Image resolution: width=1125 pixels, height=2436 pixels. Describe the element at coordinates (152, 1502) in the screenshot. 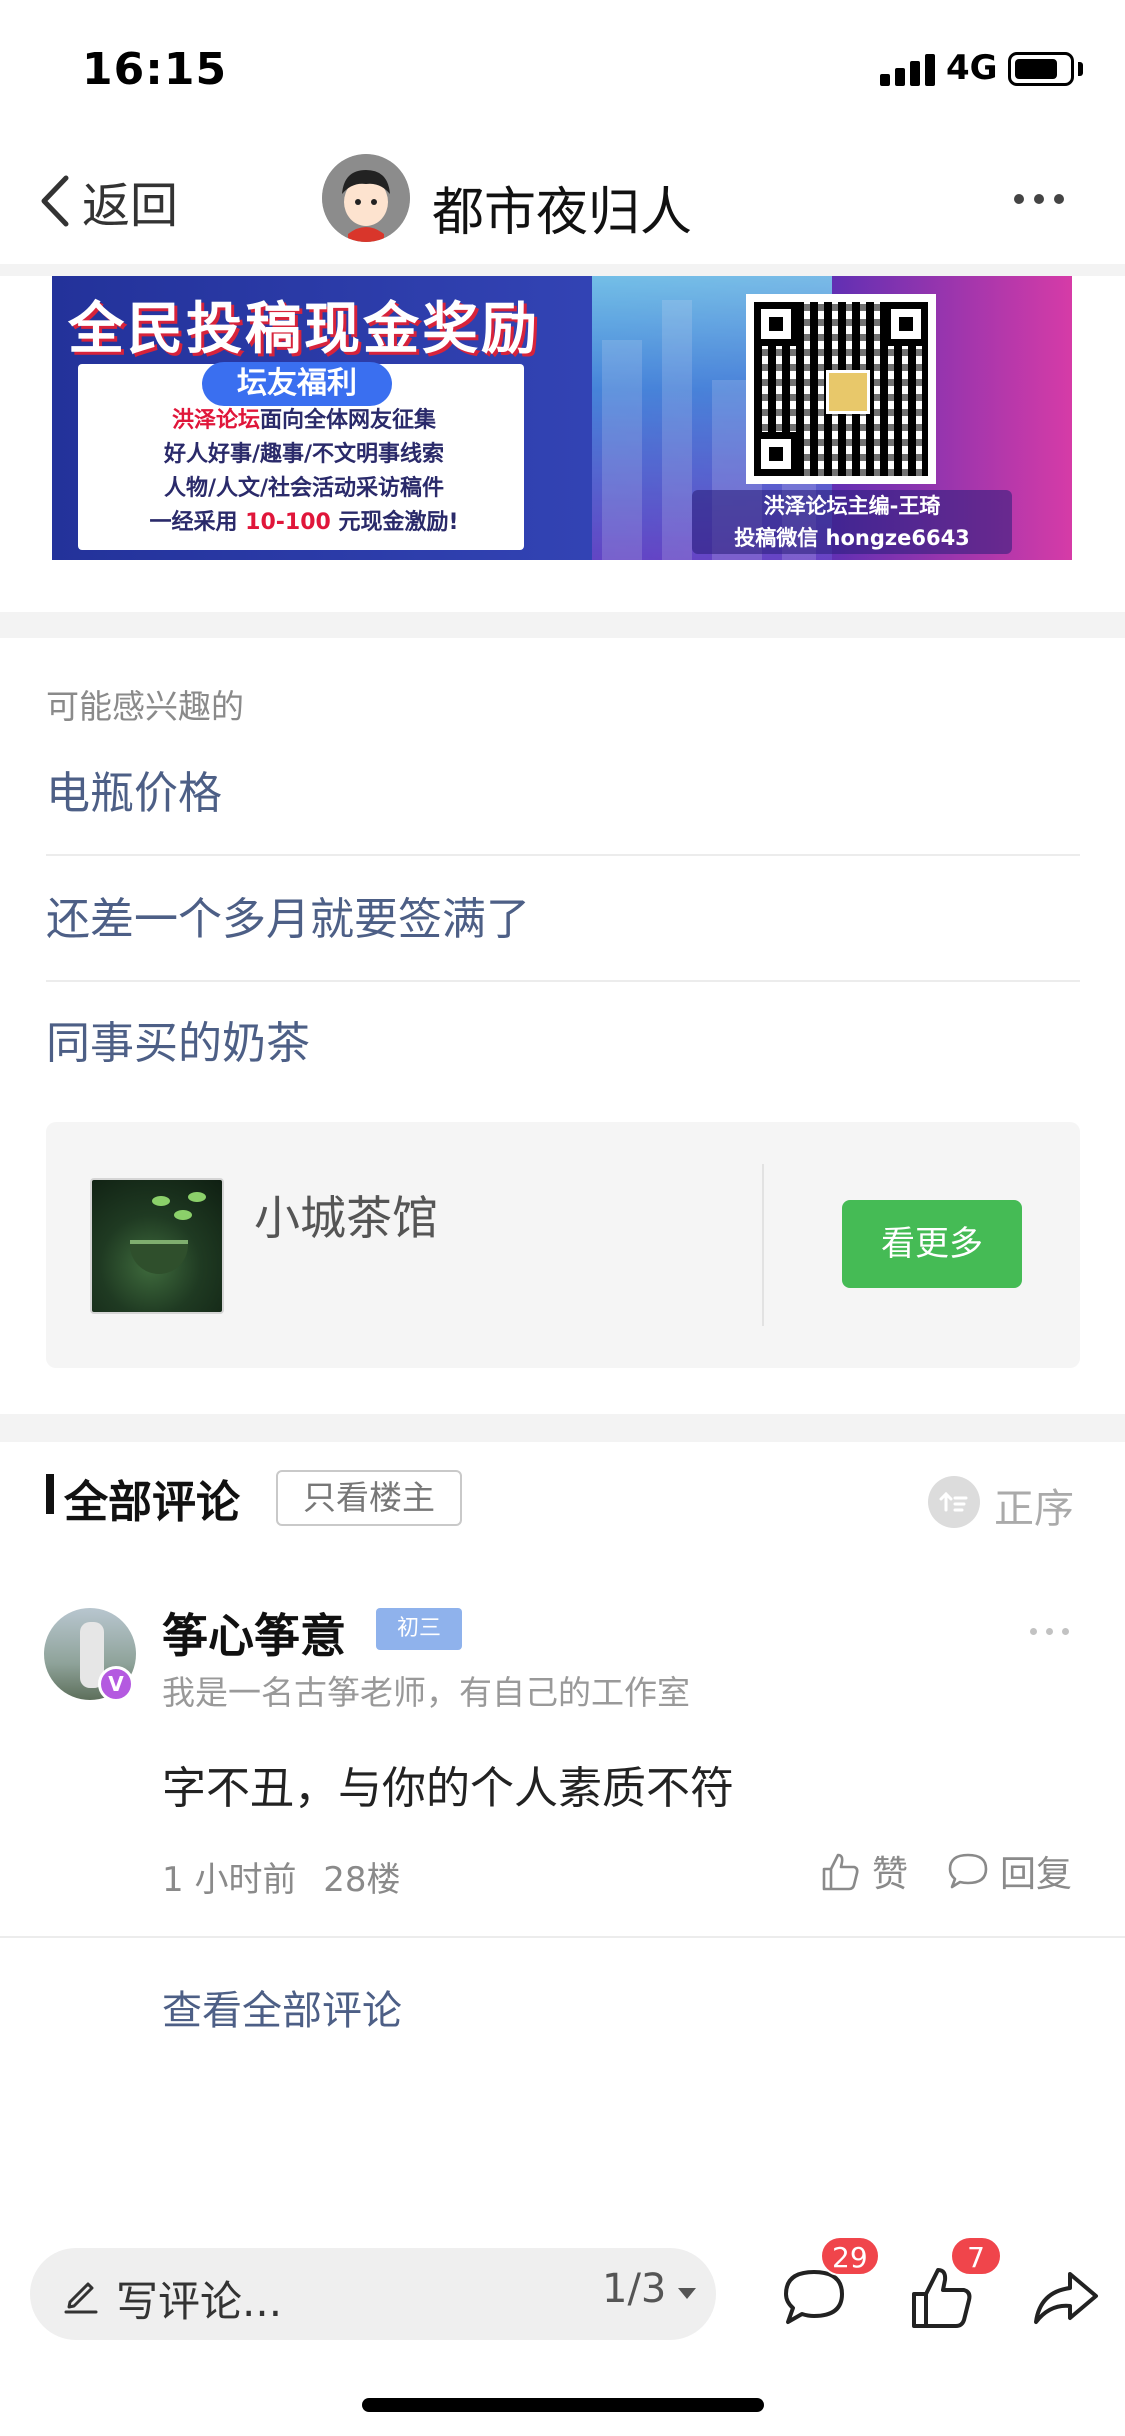

I see `comments-title: 全部评论` at that location.